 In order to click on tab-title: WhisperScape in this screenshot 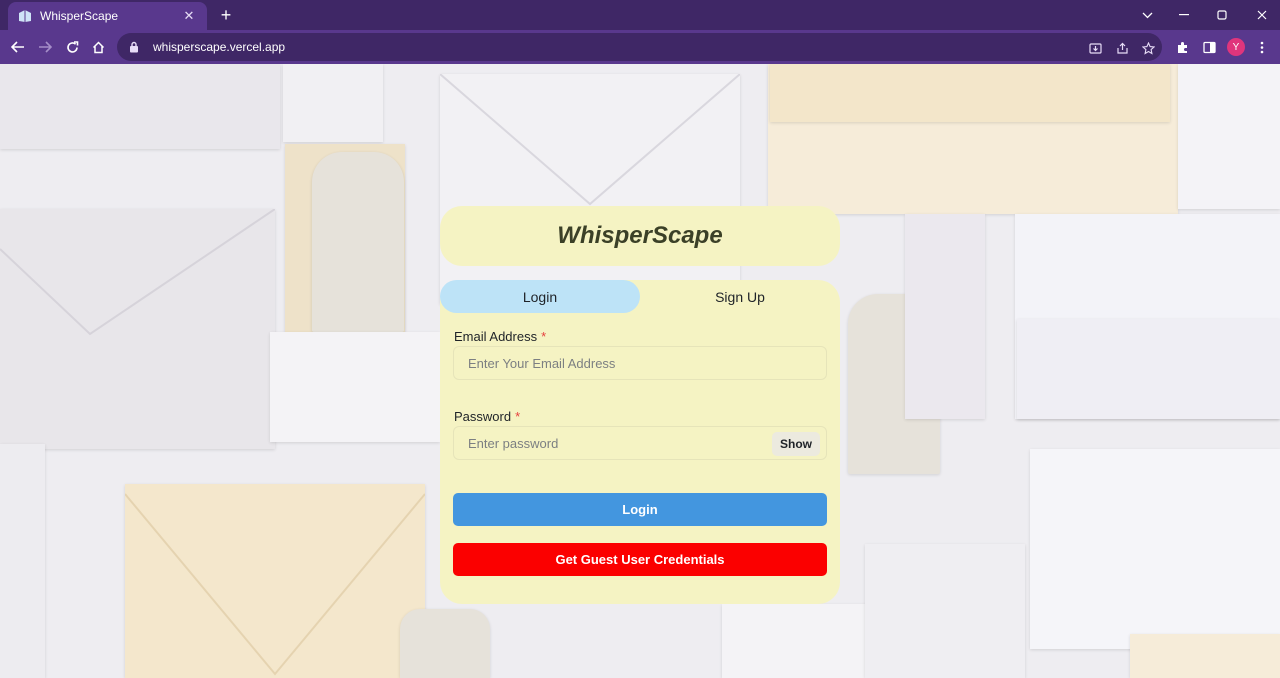, I will do `click(79, 16)`.